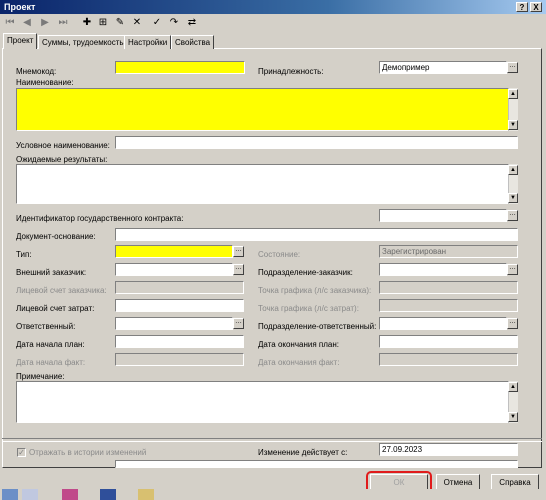 This screenshot has height=500, width=546. Describe the element at coordinates (148, 42) in the screenshot. I see `tab-settings: Настройки` at that location.